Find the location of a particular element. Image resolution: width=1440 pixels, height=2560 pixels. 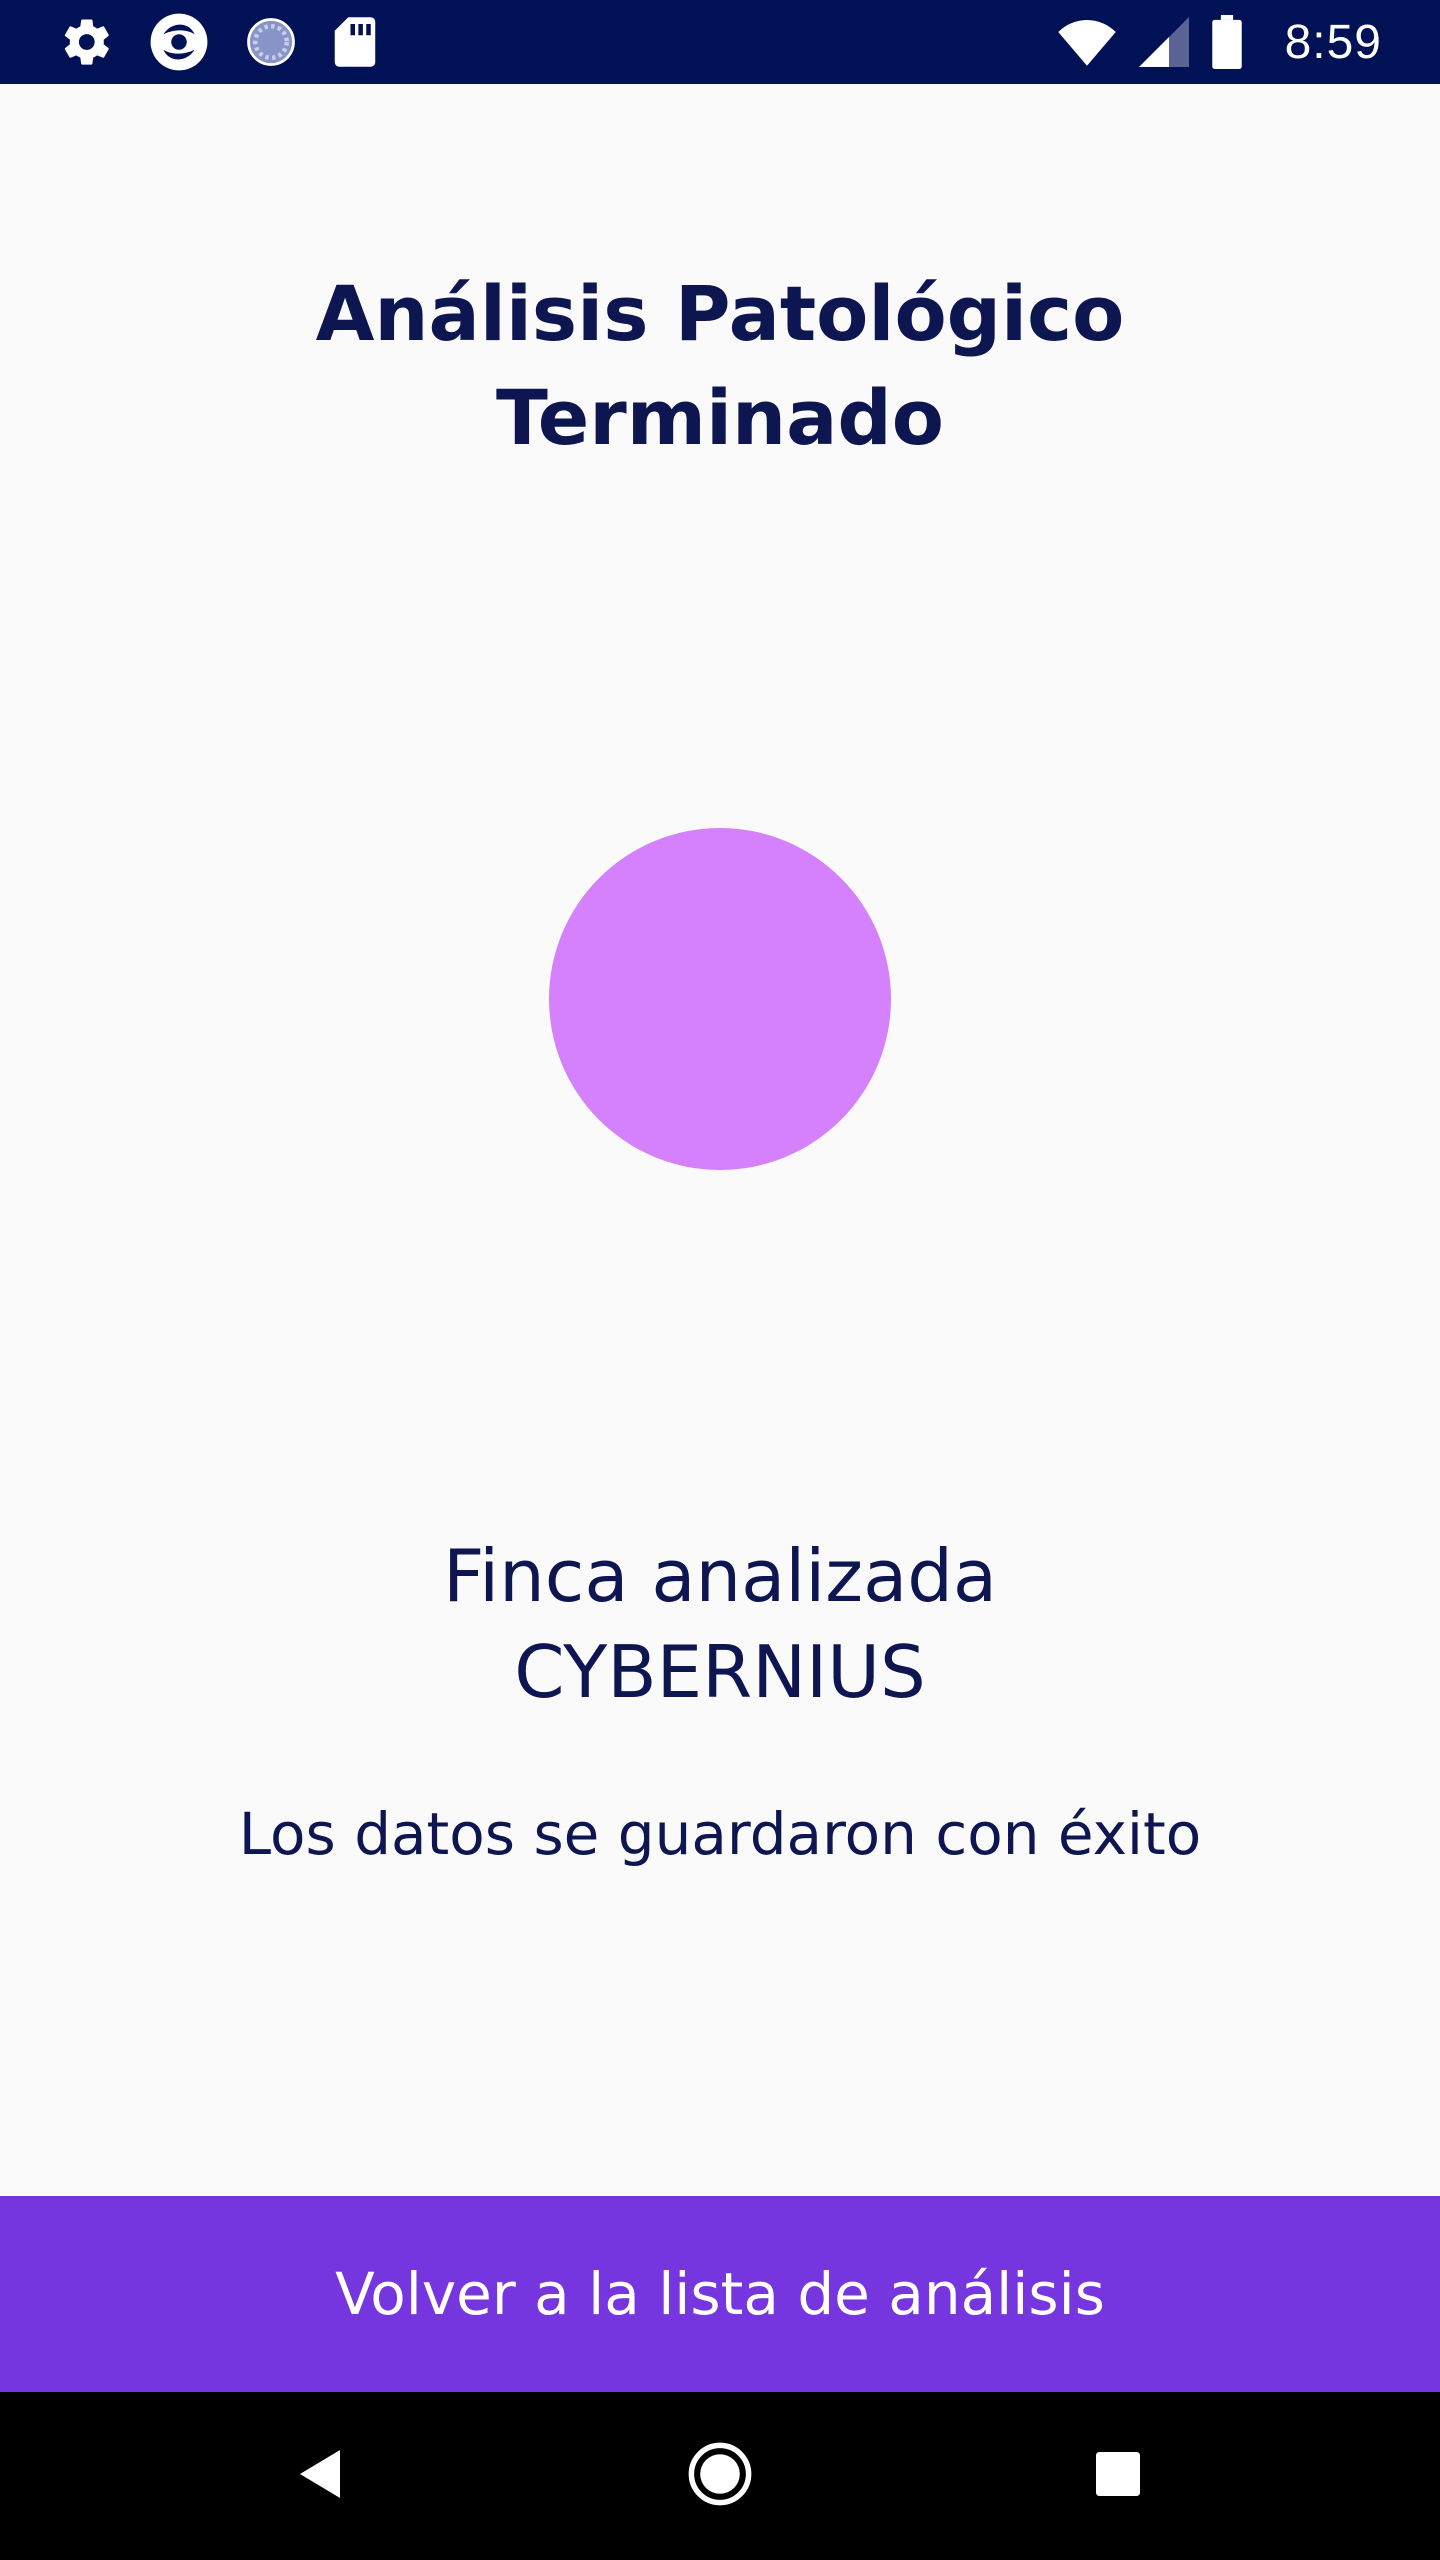

page-title-line1: Análisis Patológico is located at coordinates (720, 313).